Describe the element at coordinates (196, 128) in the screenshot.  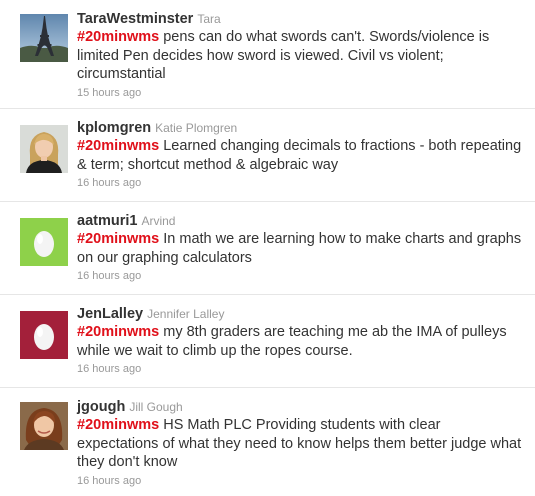
I see `full-name: Katie Plomgren` at that location.